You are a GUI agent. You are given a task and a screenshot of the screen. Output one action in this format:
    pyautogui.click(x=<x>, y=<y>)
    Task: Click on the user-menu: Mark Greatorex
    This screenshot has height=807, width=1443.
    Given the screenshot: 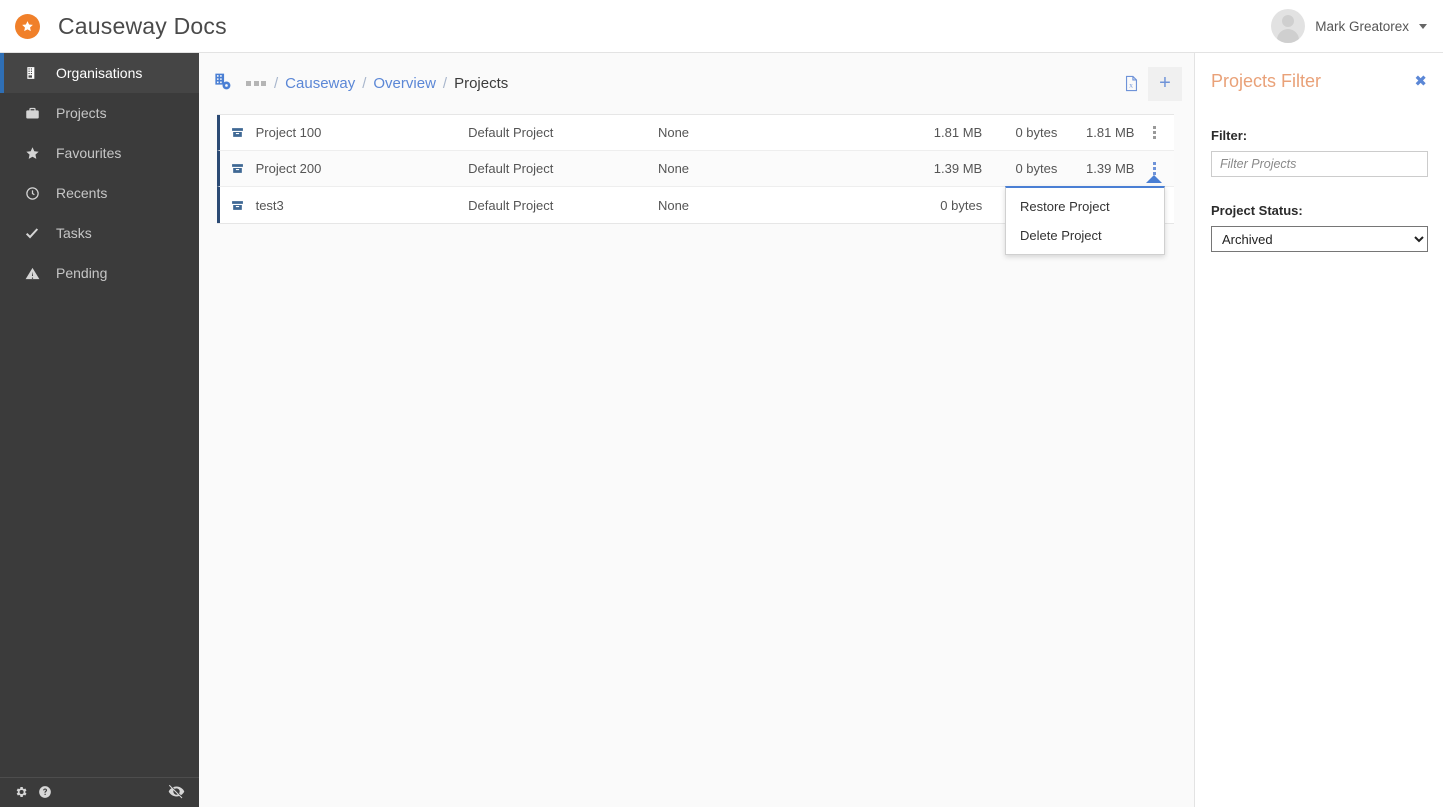 What is the action you would take?
    pyautogui.click(x=1357, y=26)
    